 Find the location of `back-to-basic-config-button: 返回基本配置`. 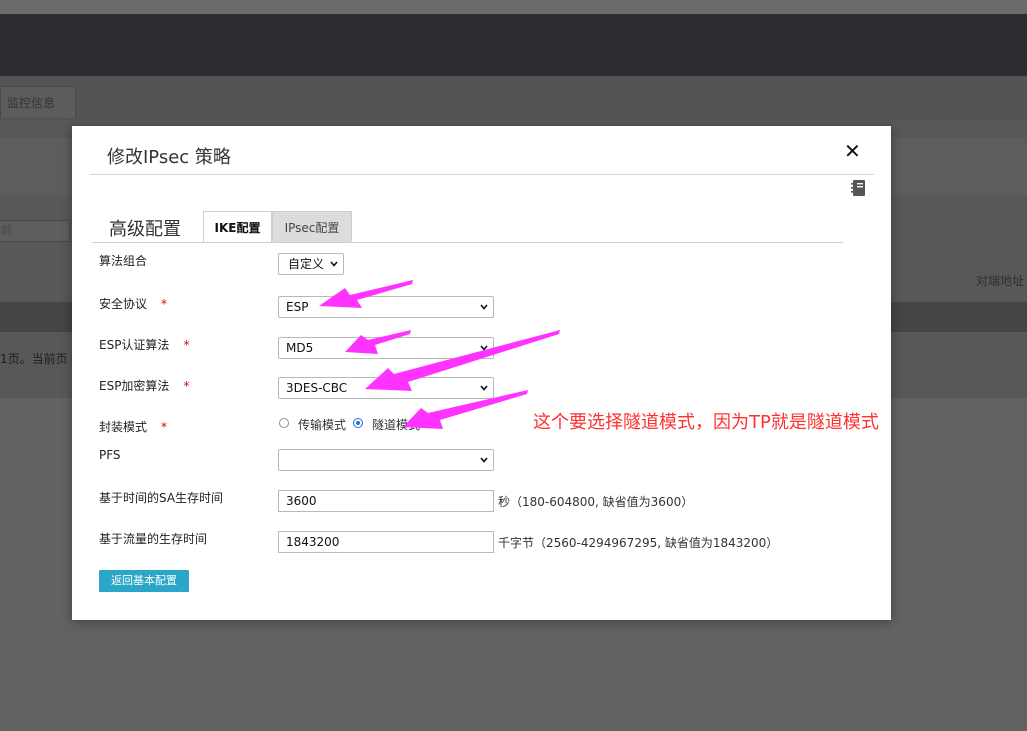

back-to-basic-config-button: 返回基本配置 is located at coordinates (144, 581).